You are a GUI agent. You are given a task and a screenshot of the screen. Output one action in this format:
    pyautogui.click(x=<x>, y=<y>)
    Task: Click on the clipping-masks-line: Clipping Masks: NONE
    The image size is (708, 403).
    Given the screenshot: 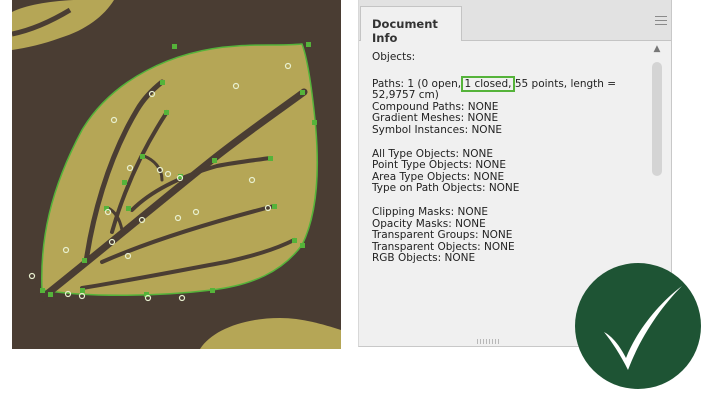 What is the action you would take?
    pyautogui.click(x=430, y=211)
    